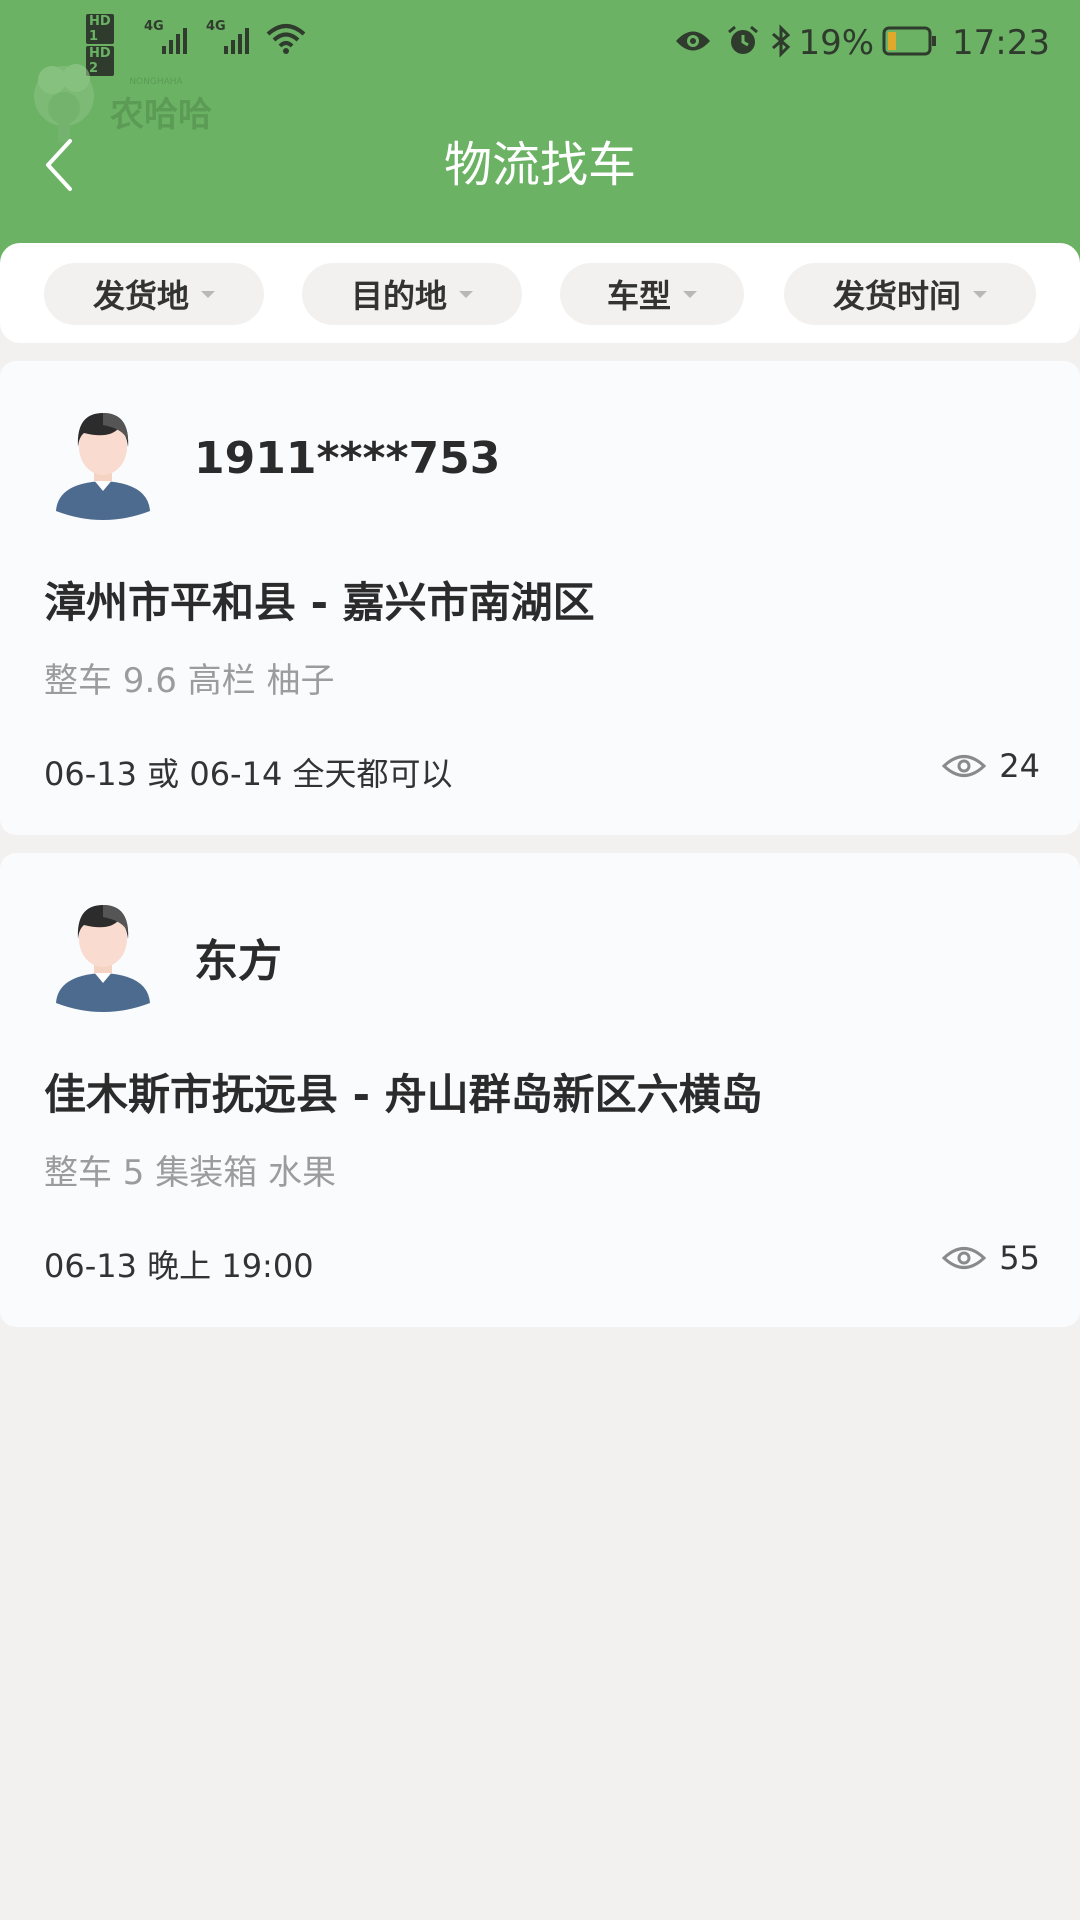  Describe the element at coordinates (638, 296) in the screenshot. I see `filter-vehicle-type-label: 车型` at that location.